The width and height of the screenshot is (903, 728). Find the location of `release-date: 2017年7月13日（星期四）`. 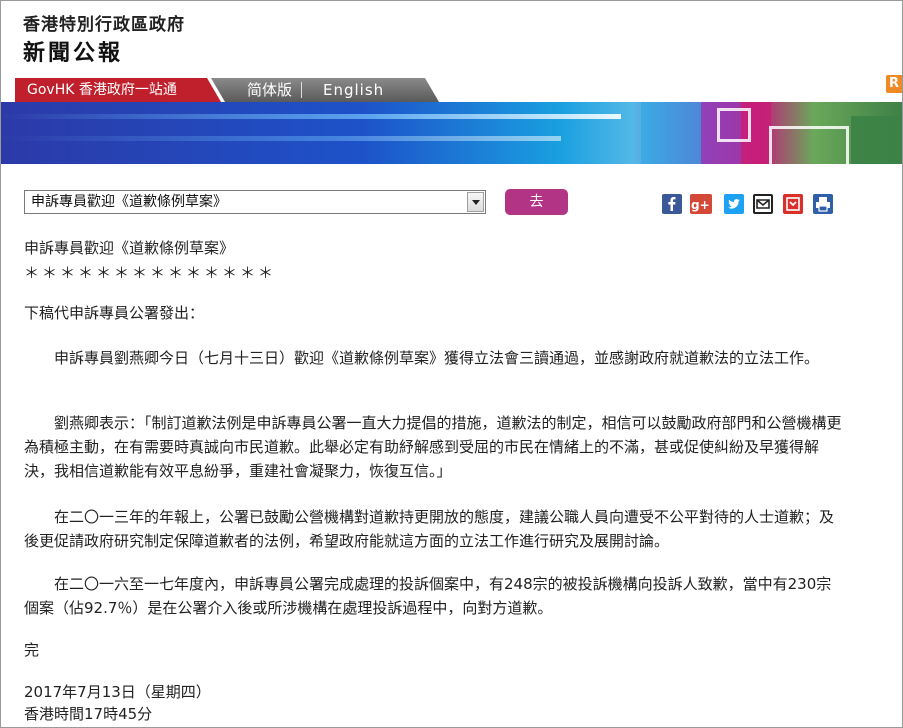

release-date: 2017年7月13日（星期四） is located at coordinates (117, 692).